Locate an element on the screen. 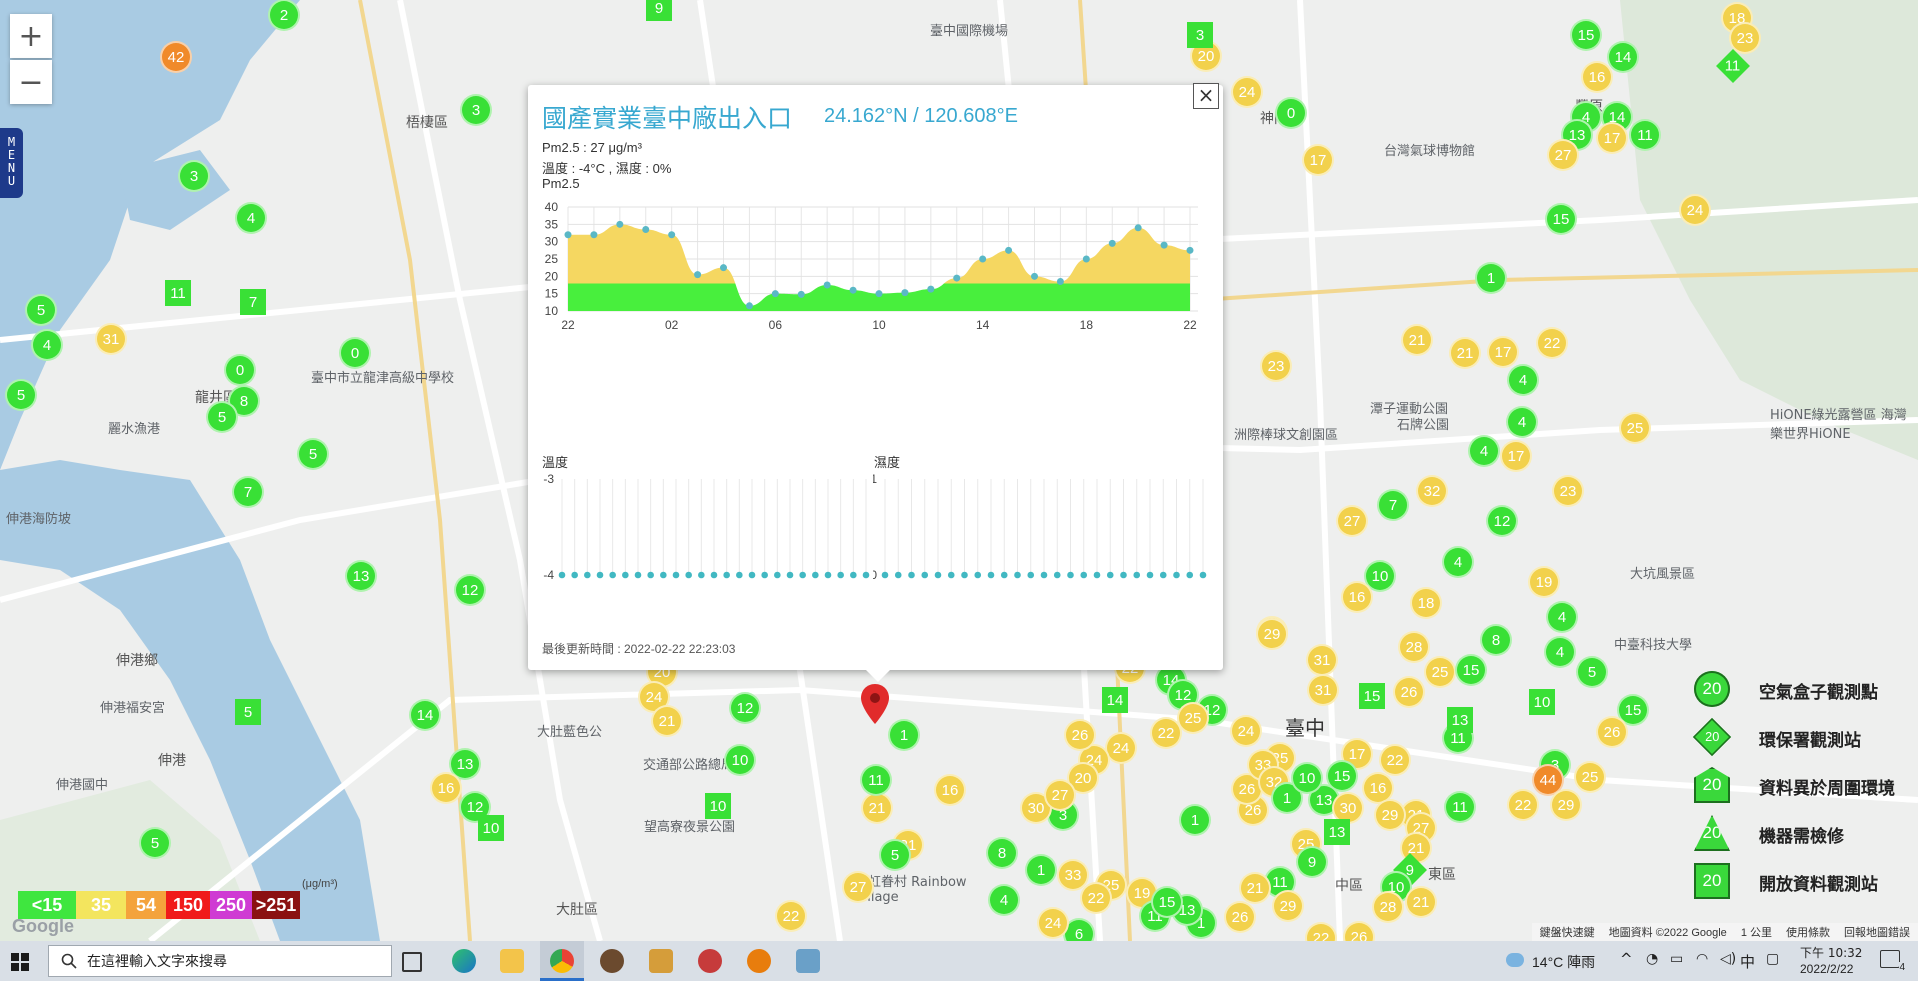 Image resolution: width=1918 pixels, height=981 pixels. airbox-marker: 23 is located at coordinates (1568, 491).